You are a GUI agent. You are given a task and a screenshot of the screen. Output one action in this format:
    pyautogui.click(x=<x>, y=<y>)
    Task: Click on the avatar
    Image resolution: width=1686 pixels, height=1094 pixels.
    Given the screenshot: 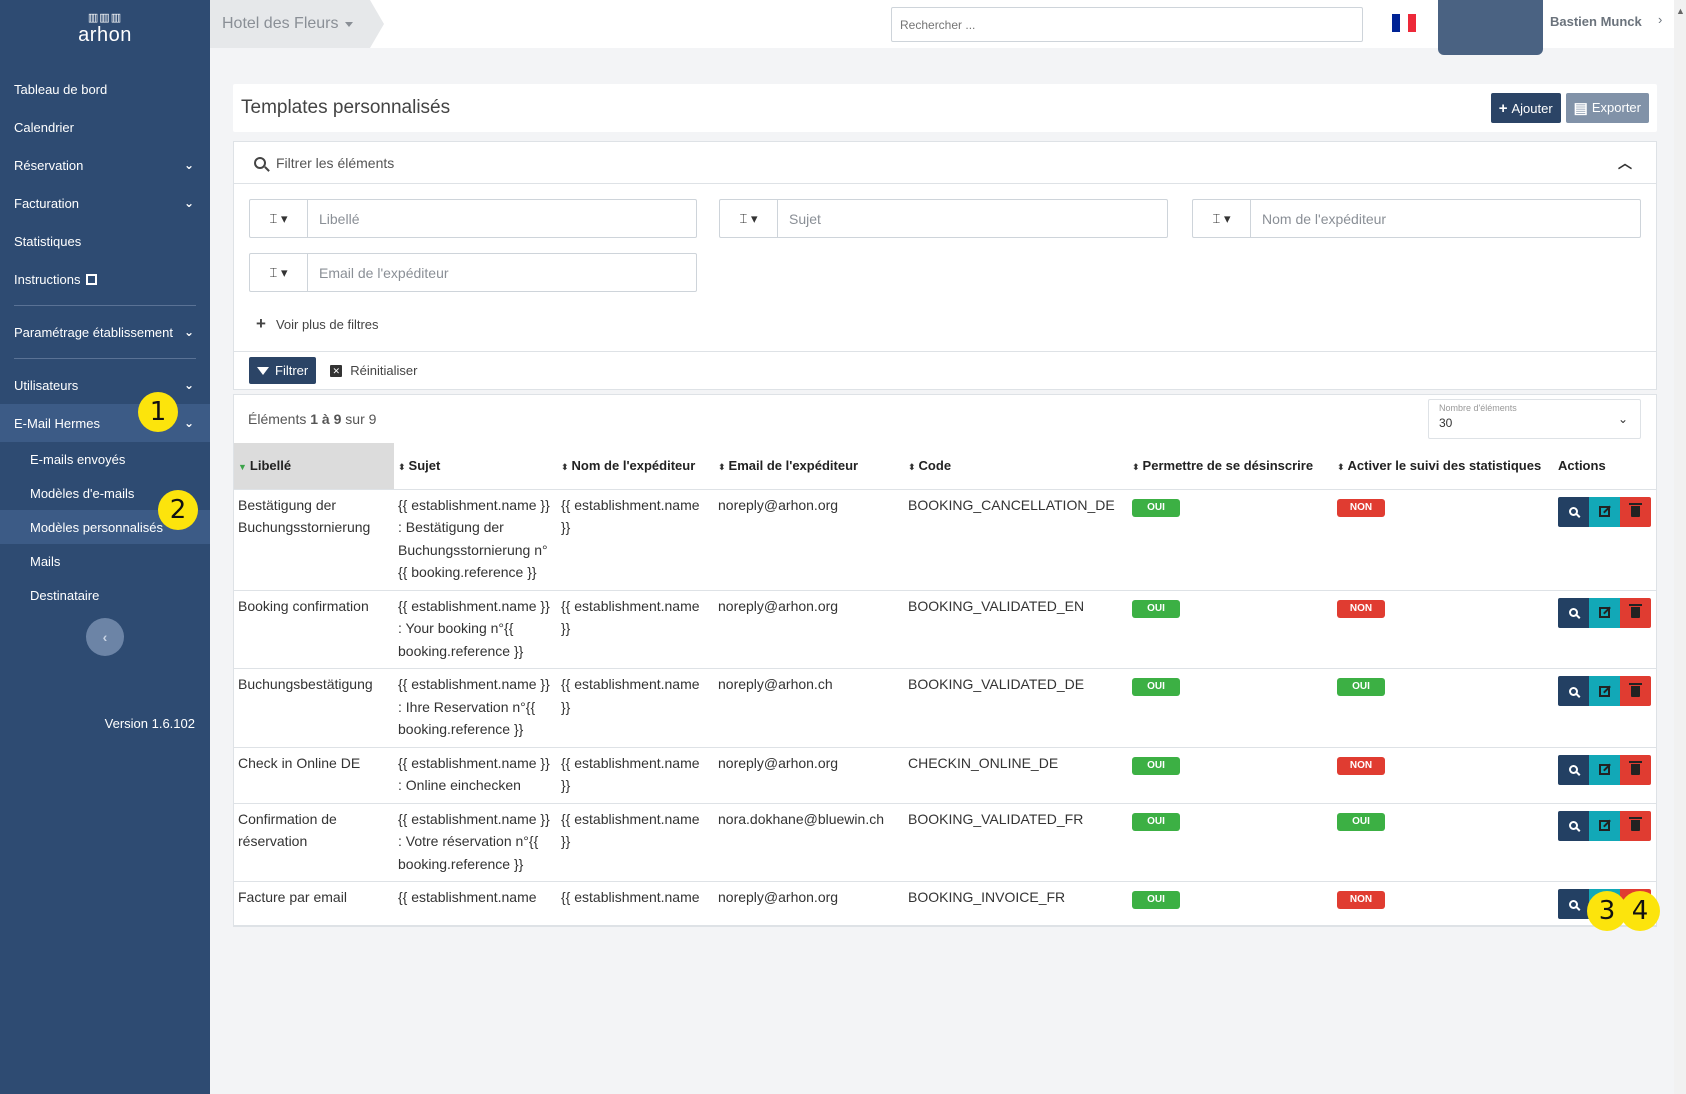 What is the action you would take?
    pyautogui.click(x=1490, y=27)
    